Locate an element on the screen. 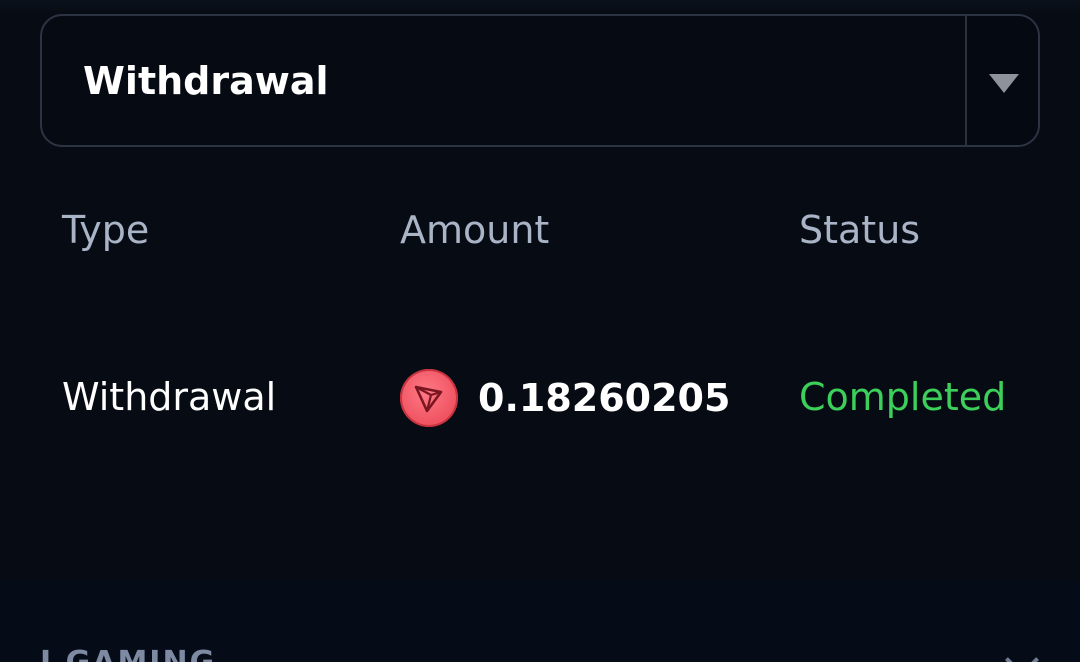 The image size is (1080, 662). column-header-type: Type is located at coordinates (106, 230).